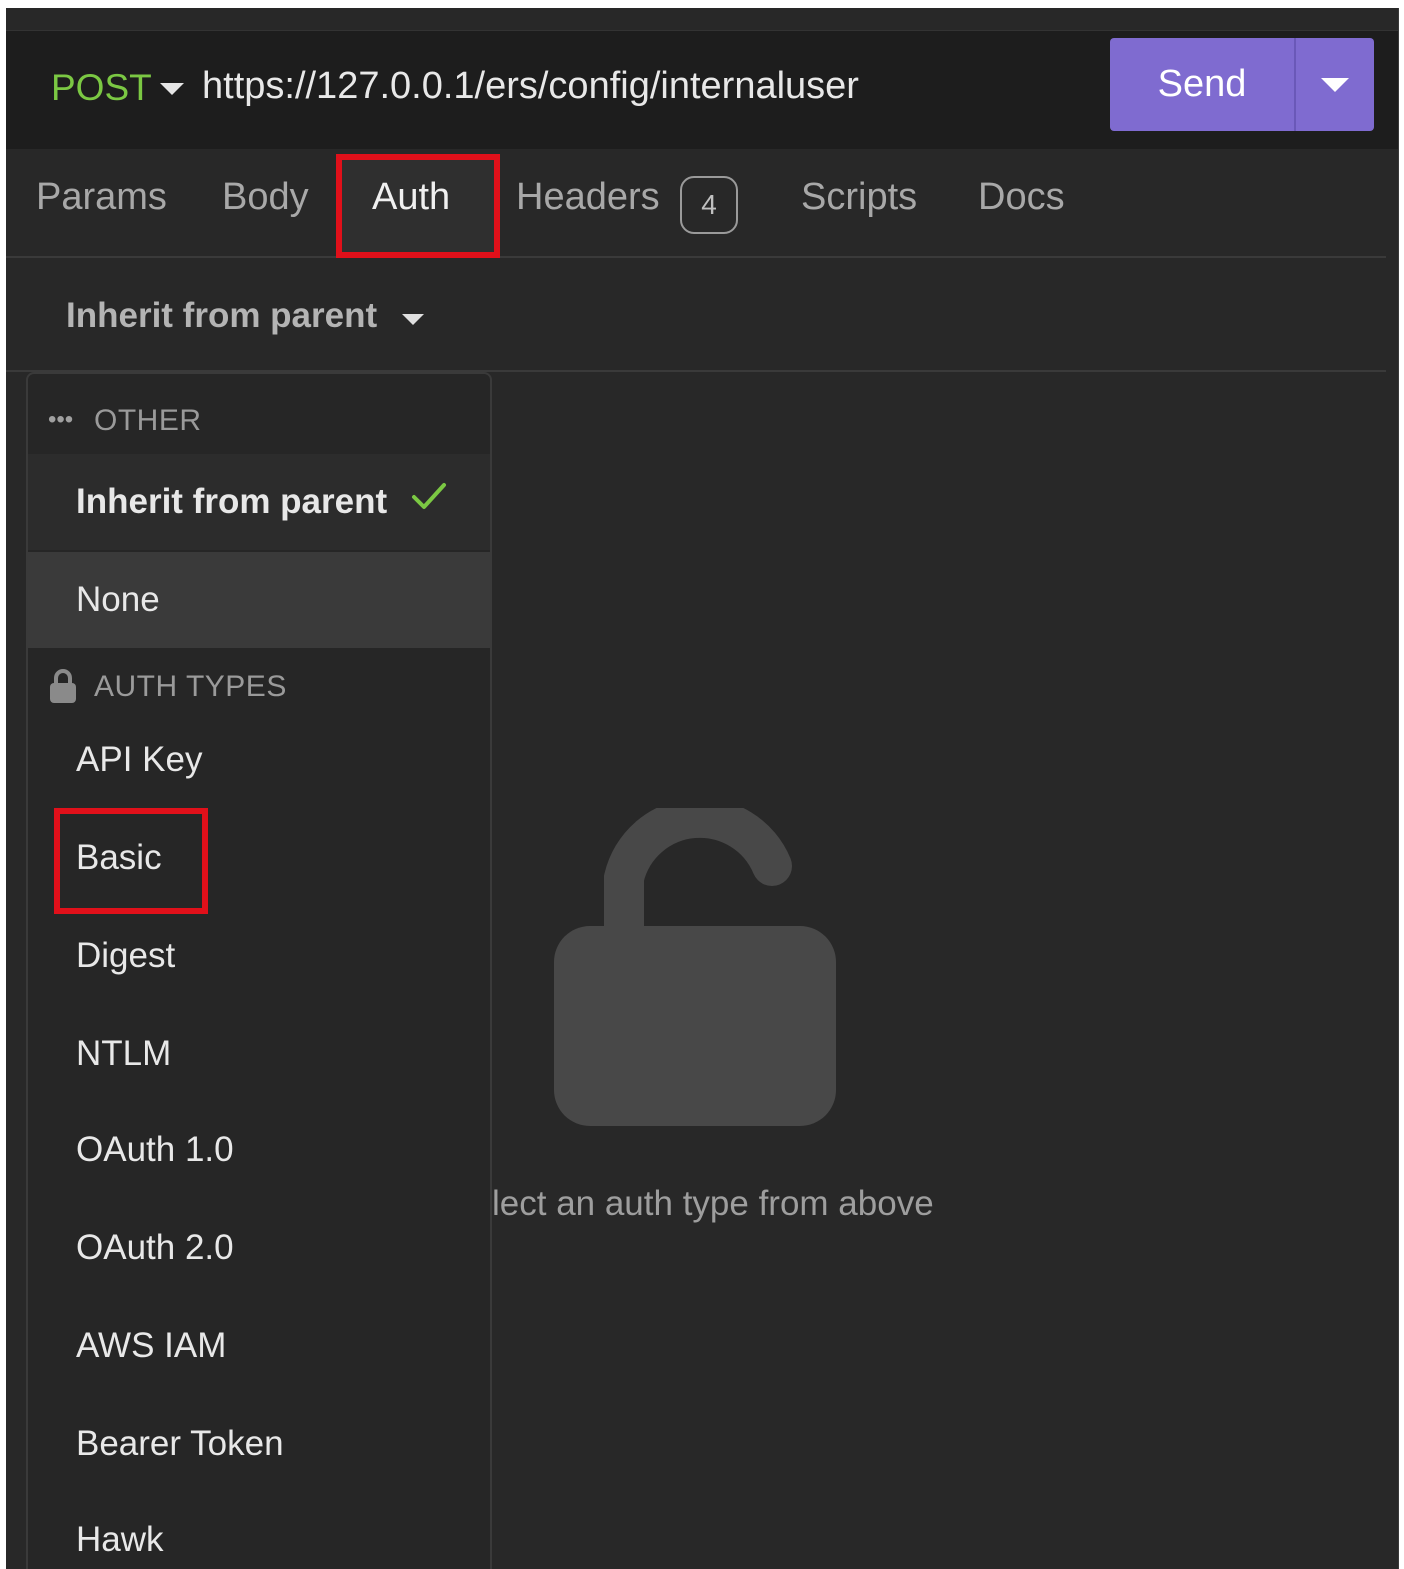 This screenshot has height=1569, width=1404. Describe the element at coordinates (588, 197) in the screenshot. I see `tab-headers: Headers` at that location.